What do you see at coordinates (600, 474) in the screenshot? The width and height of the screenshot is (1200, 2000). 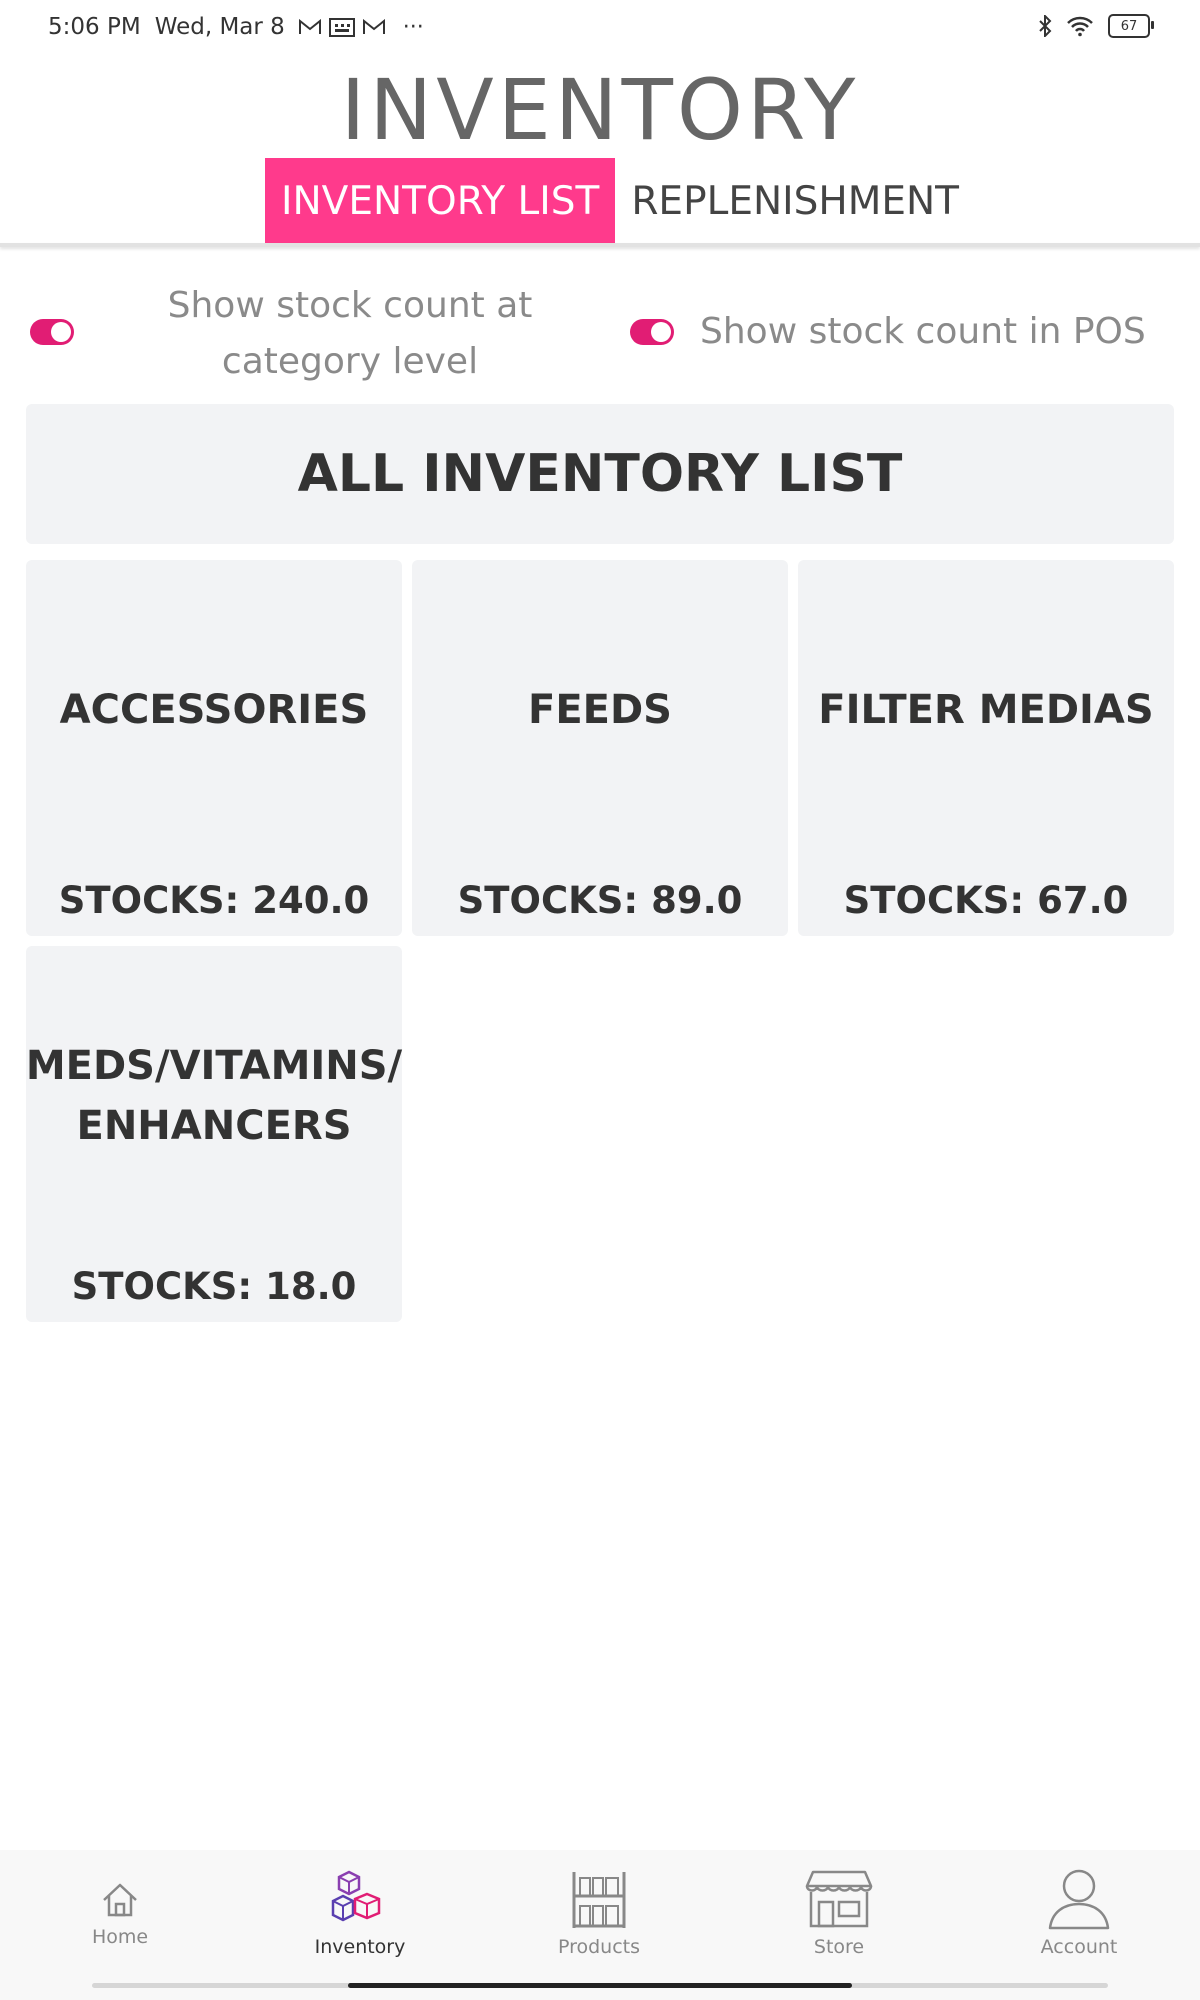 I see `all-inventory-list-button: ALL INVENTORY LIST` at bounding box center [600, 474].